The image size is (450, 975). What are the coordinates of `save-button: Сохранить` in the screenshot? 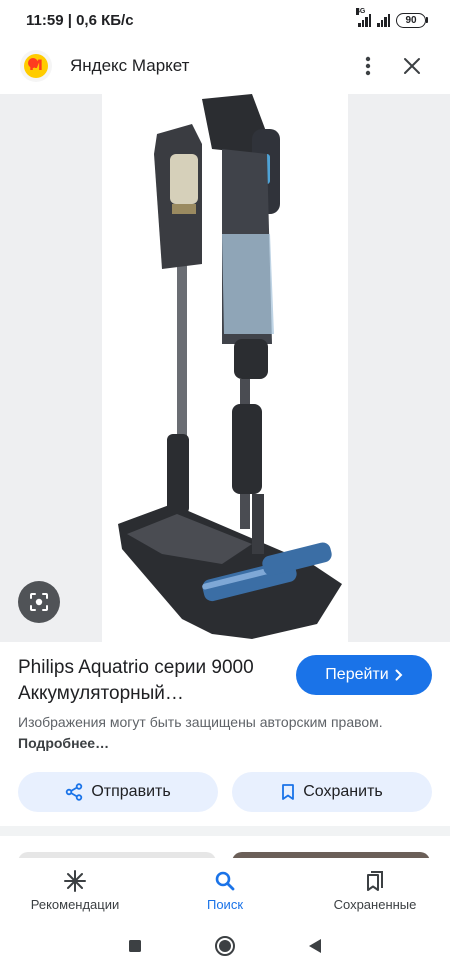 It's located at (332, 792).